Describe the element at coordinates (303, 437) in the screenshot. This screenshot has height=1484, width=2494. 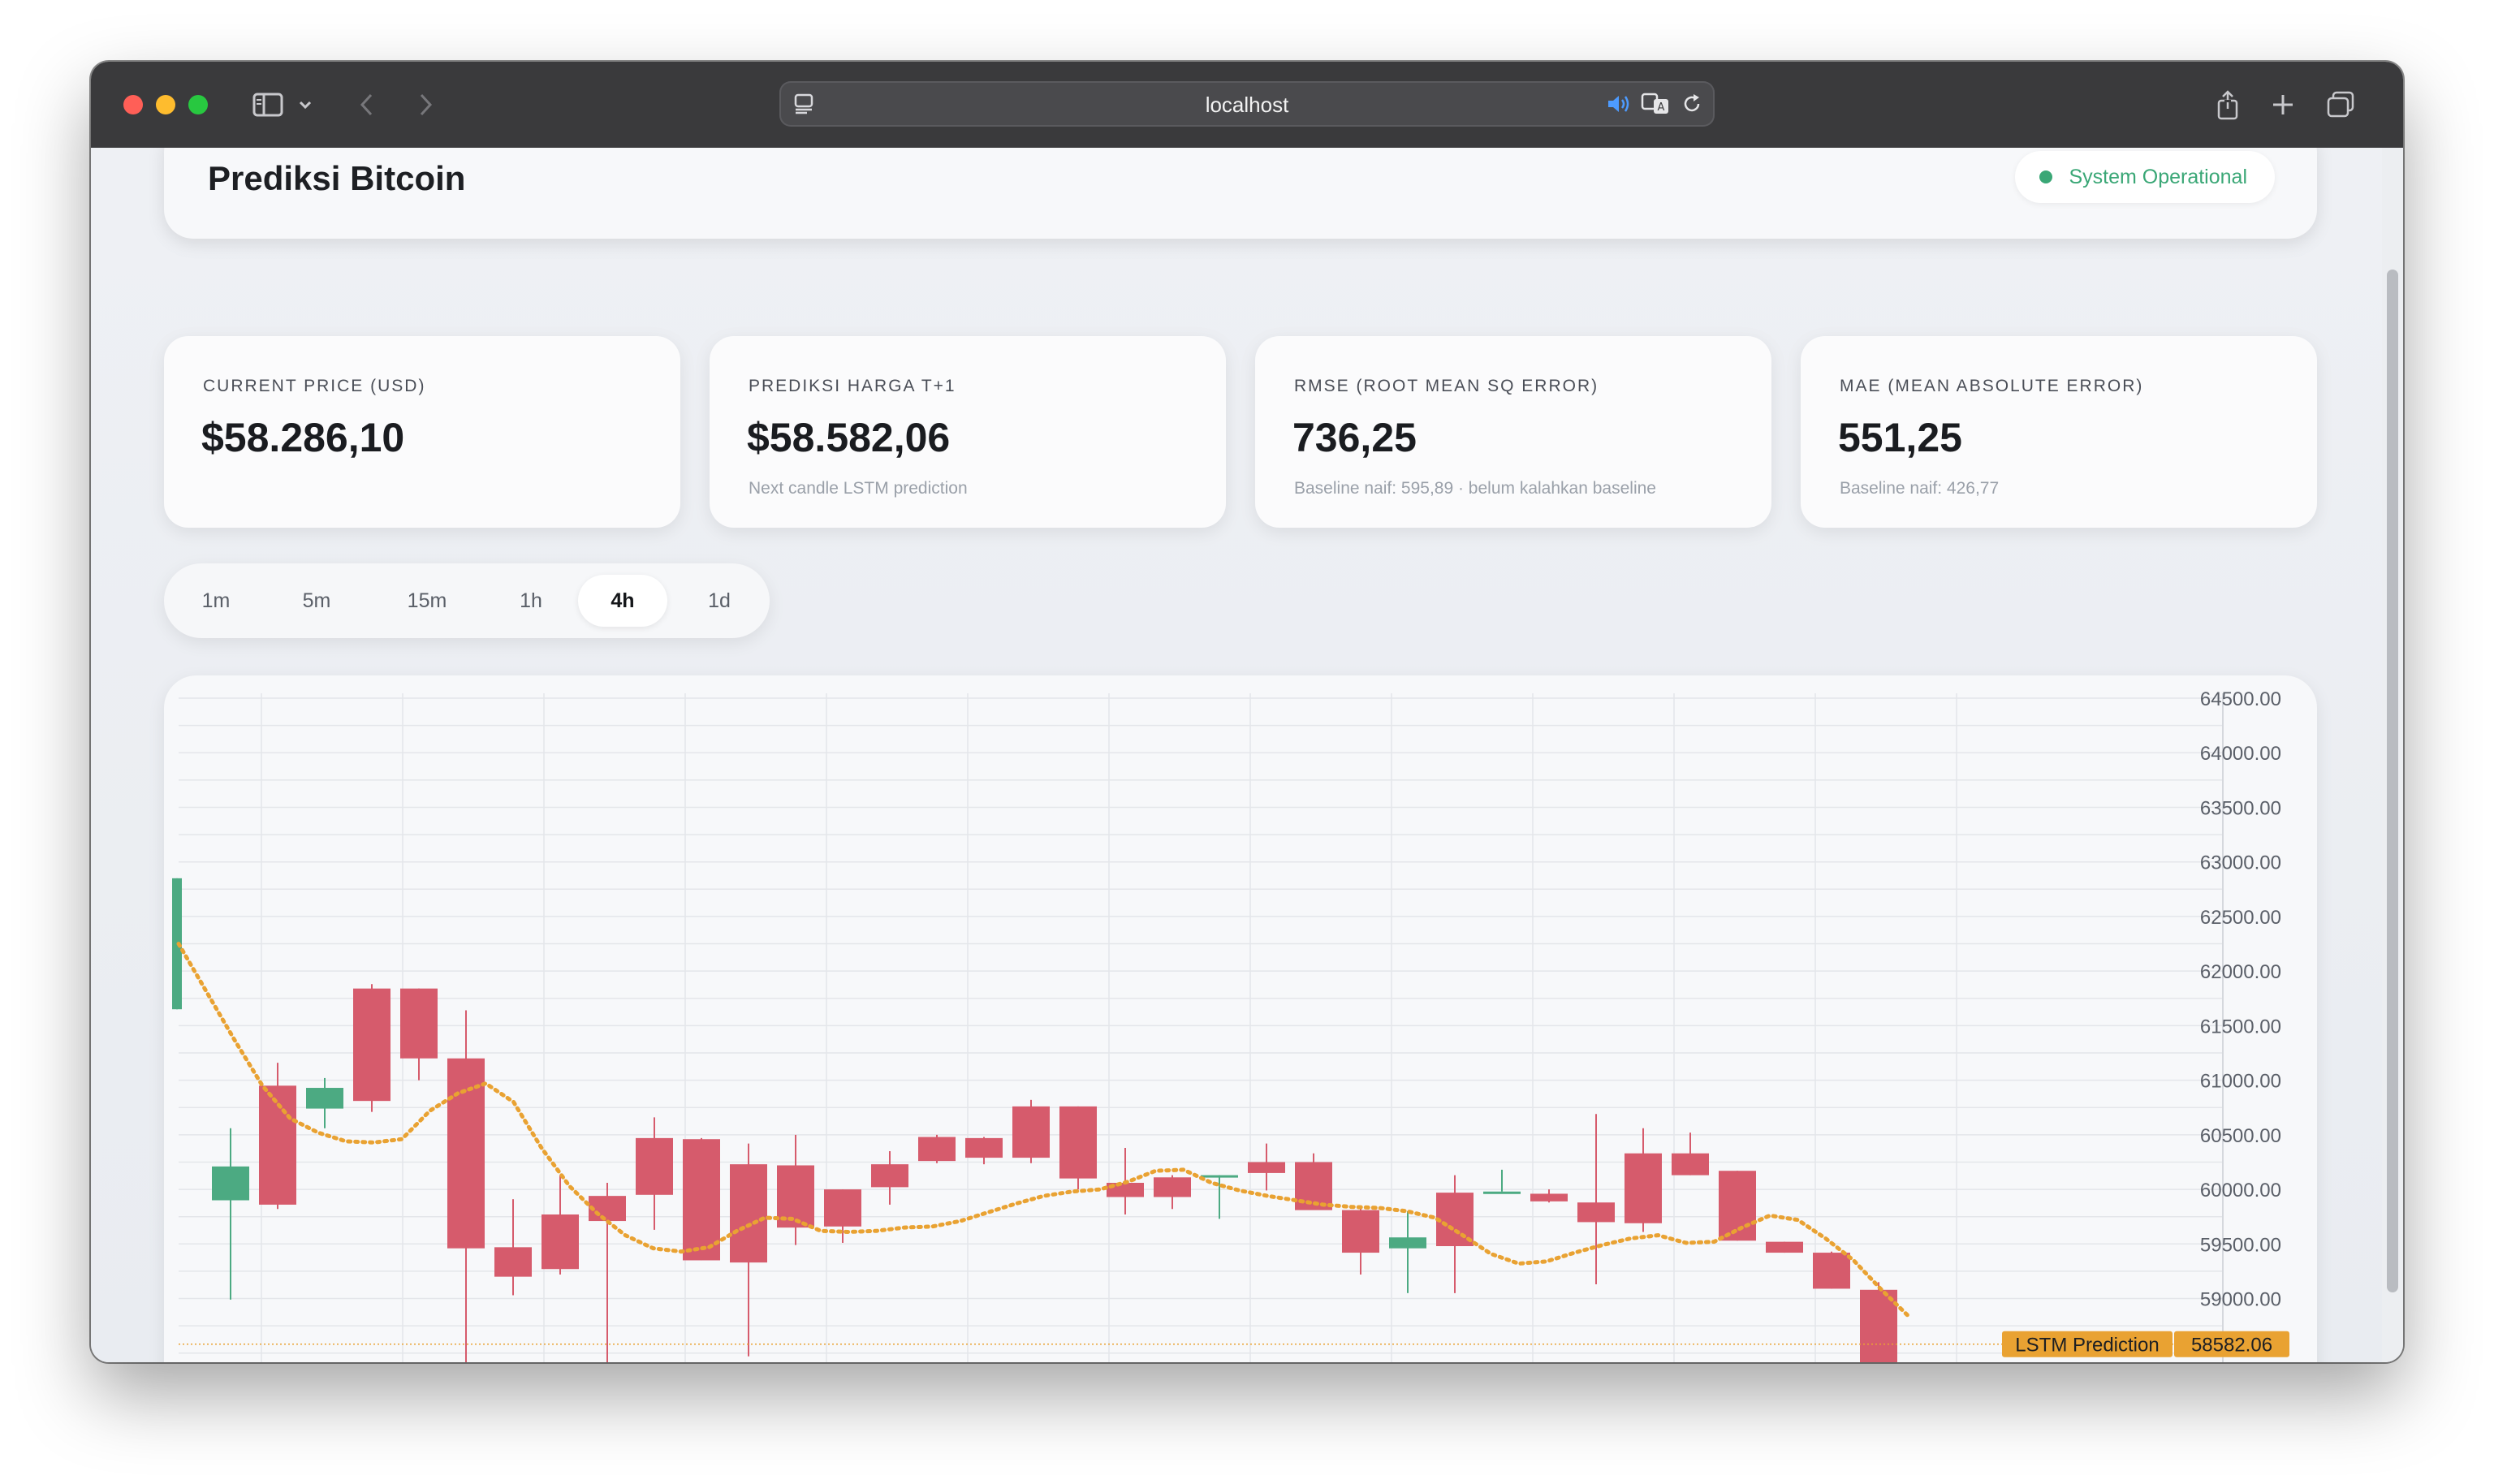
I see `stat-value: $58.286,10` at that location.